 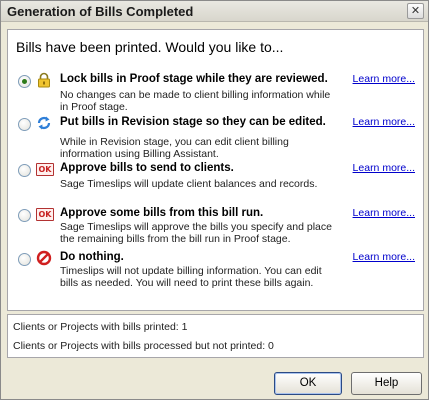 What do you see at coordinates (24, 259) in the screenshot?
I see `radio-do-nothing` at bounding box center [24, 259].